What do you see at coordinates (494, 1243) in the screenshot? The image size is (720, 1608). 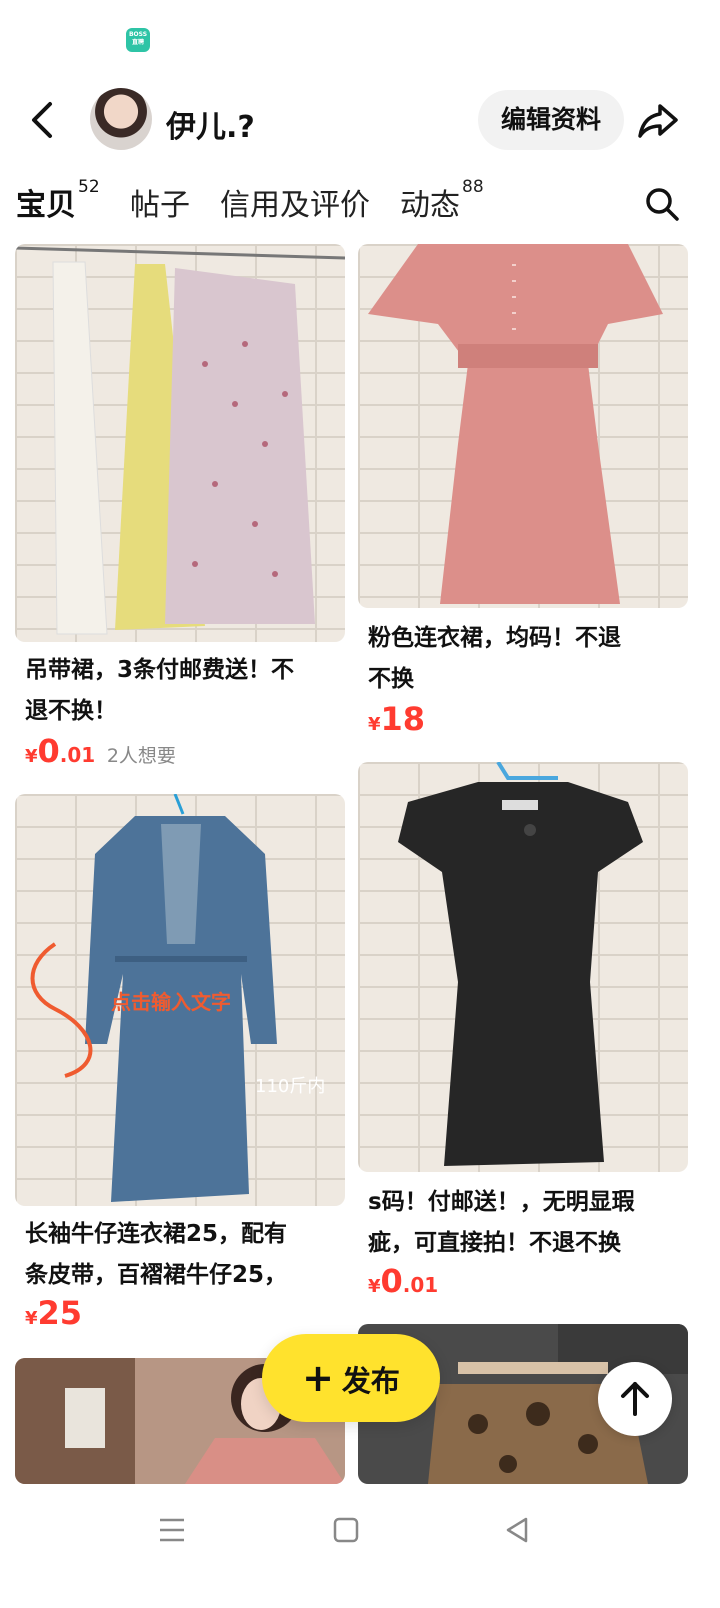 I see `product-title-line: 疵，可直接拍！不退不换` at bounding box center [494, 1243].